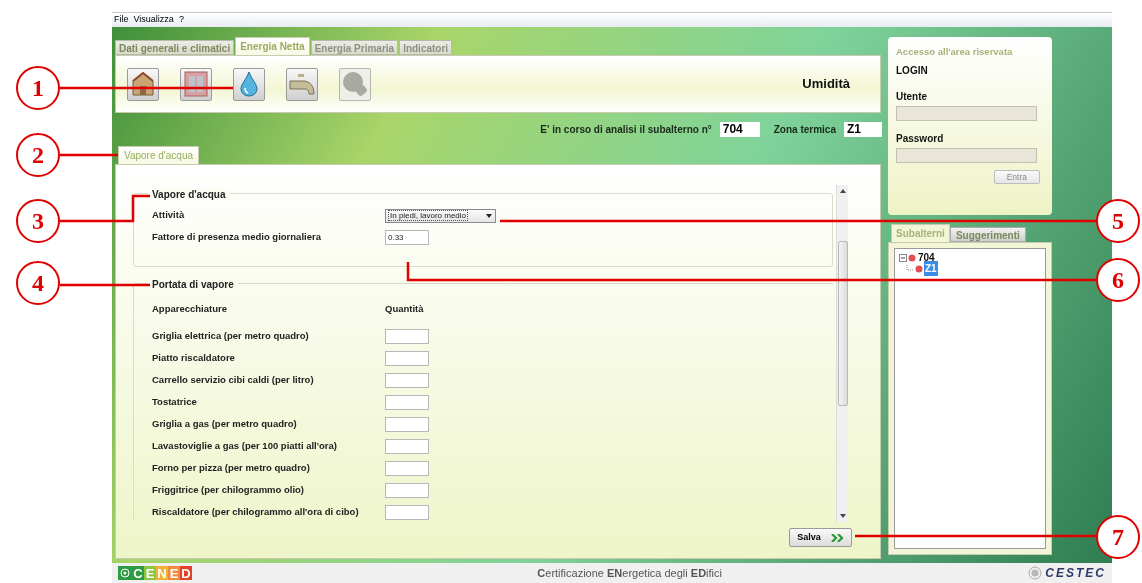 Image resolution: width=1142 pixels, height=583 pixels. What do you see at coordinates (237, 237) in the screenshot?
I see `field-label: Fattore di presenza medio giornaliera` at bounding box center [237, 237].